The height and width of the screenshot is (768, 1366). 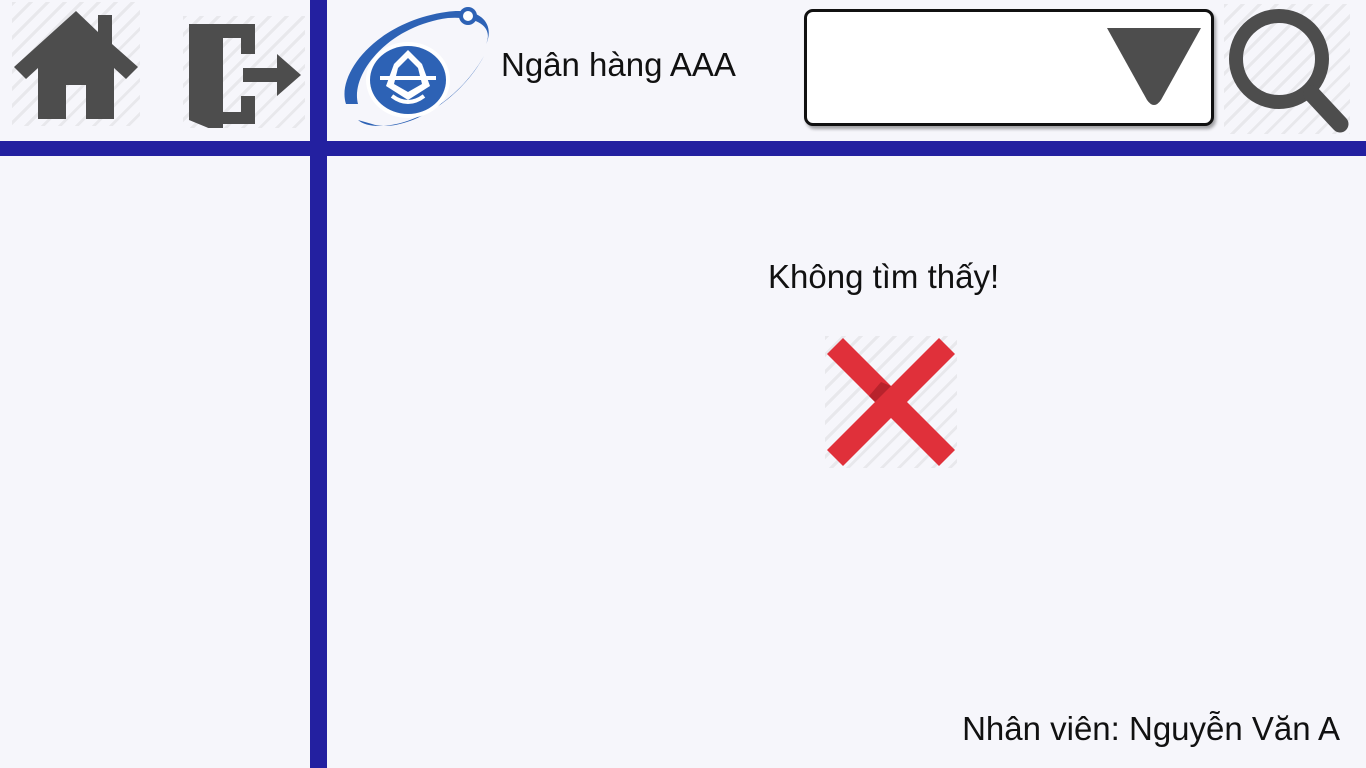 I want to click on search-icon, so click(x=1289, y=71).